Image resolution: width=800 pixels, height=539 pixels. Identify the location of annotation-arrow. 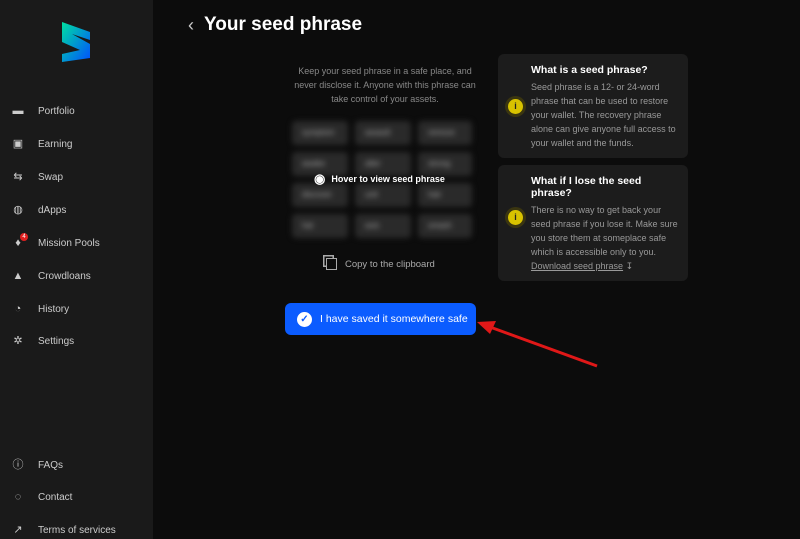
(537, 344).